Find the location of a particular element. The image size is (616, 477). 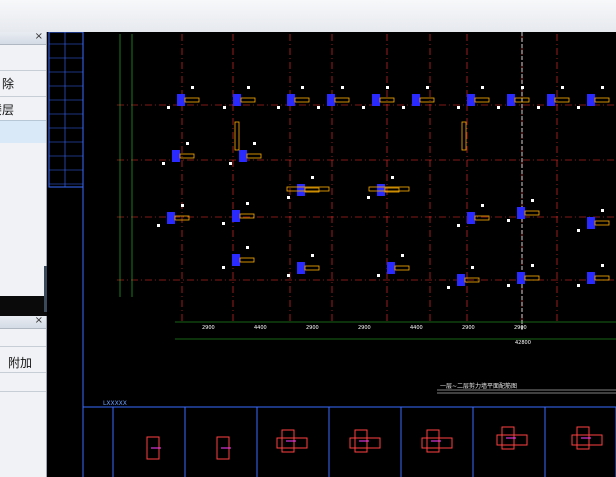

attach-column-header: 附加 is located at coordinates (20, 363).